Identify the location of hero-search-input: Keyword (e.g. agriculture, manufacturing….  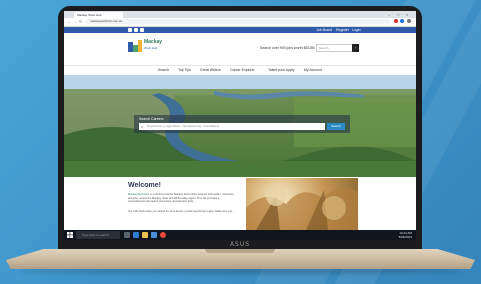
(232, 126).